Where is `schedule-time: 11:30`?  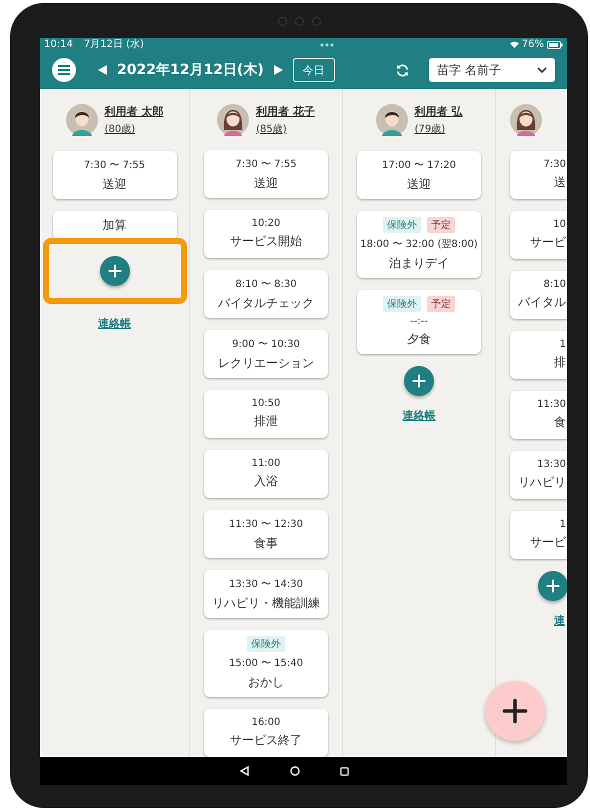 schedule-time: 11:30 is located at coordinates (551, 404).